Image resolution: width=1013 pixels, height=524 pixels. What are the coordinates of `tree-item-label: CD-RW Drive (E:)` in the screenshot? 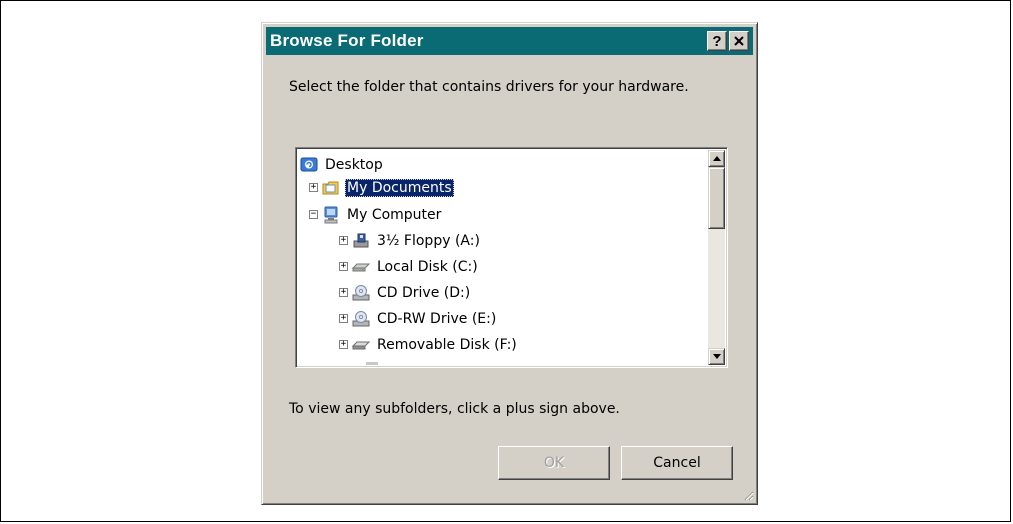 It's located at (437, 319).